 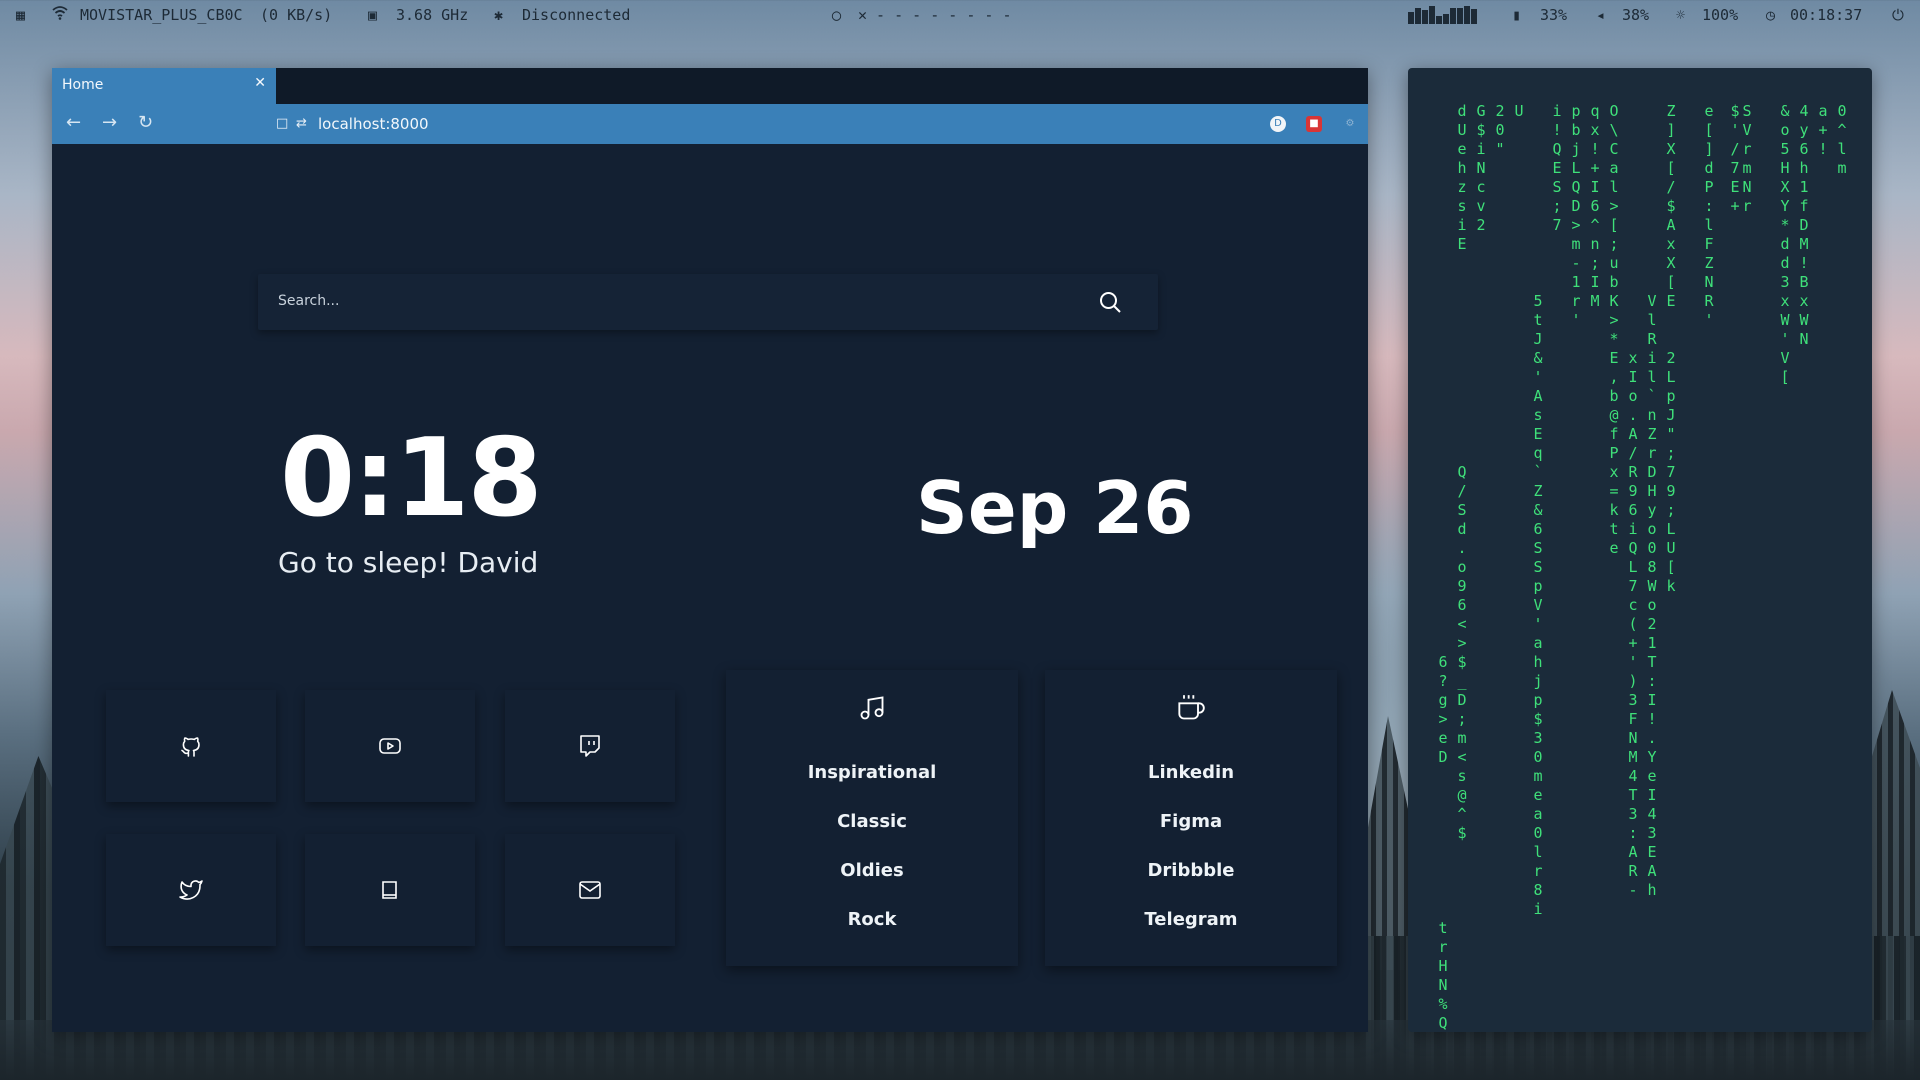 I want to click on twitter-icon, so click(x=191, y=890).